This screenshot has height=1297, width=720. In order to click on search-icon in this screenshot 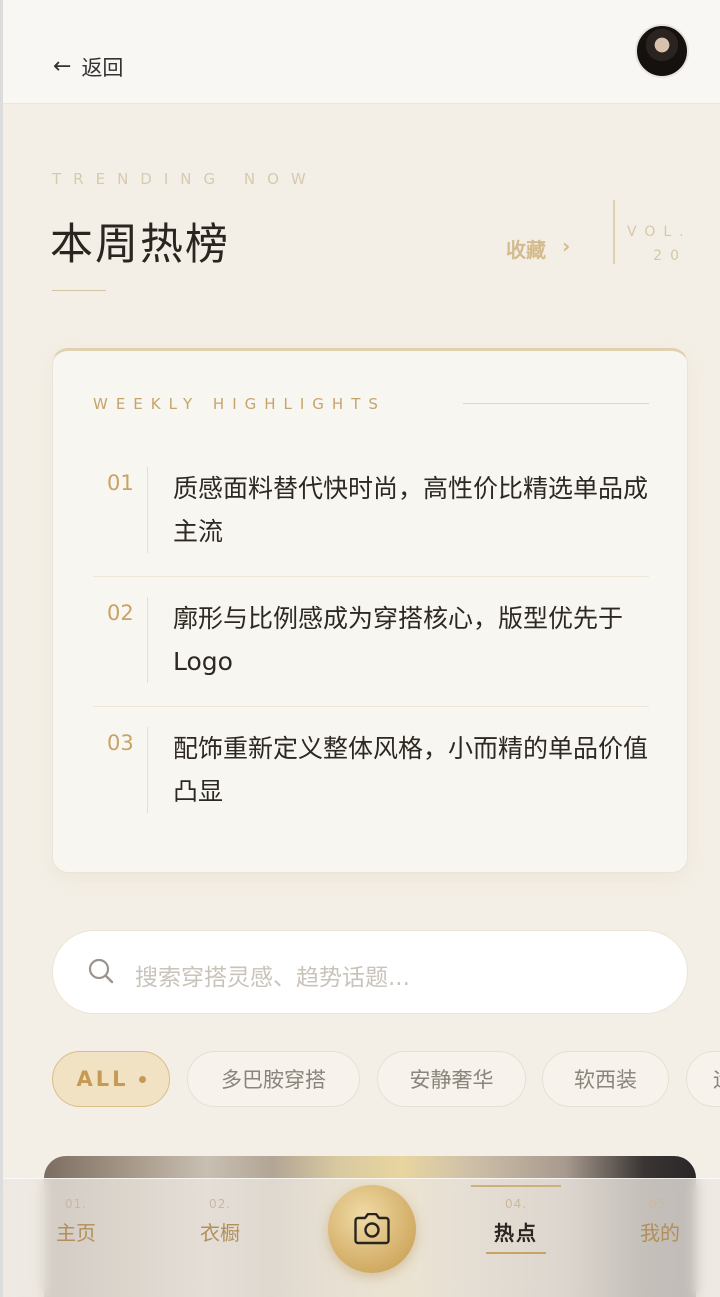, I will do `click(101, 971)`.